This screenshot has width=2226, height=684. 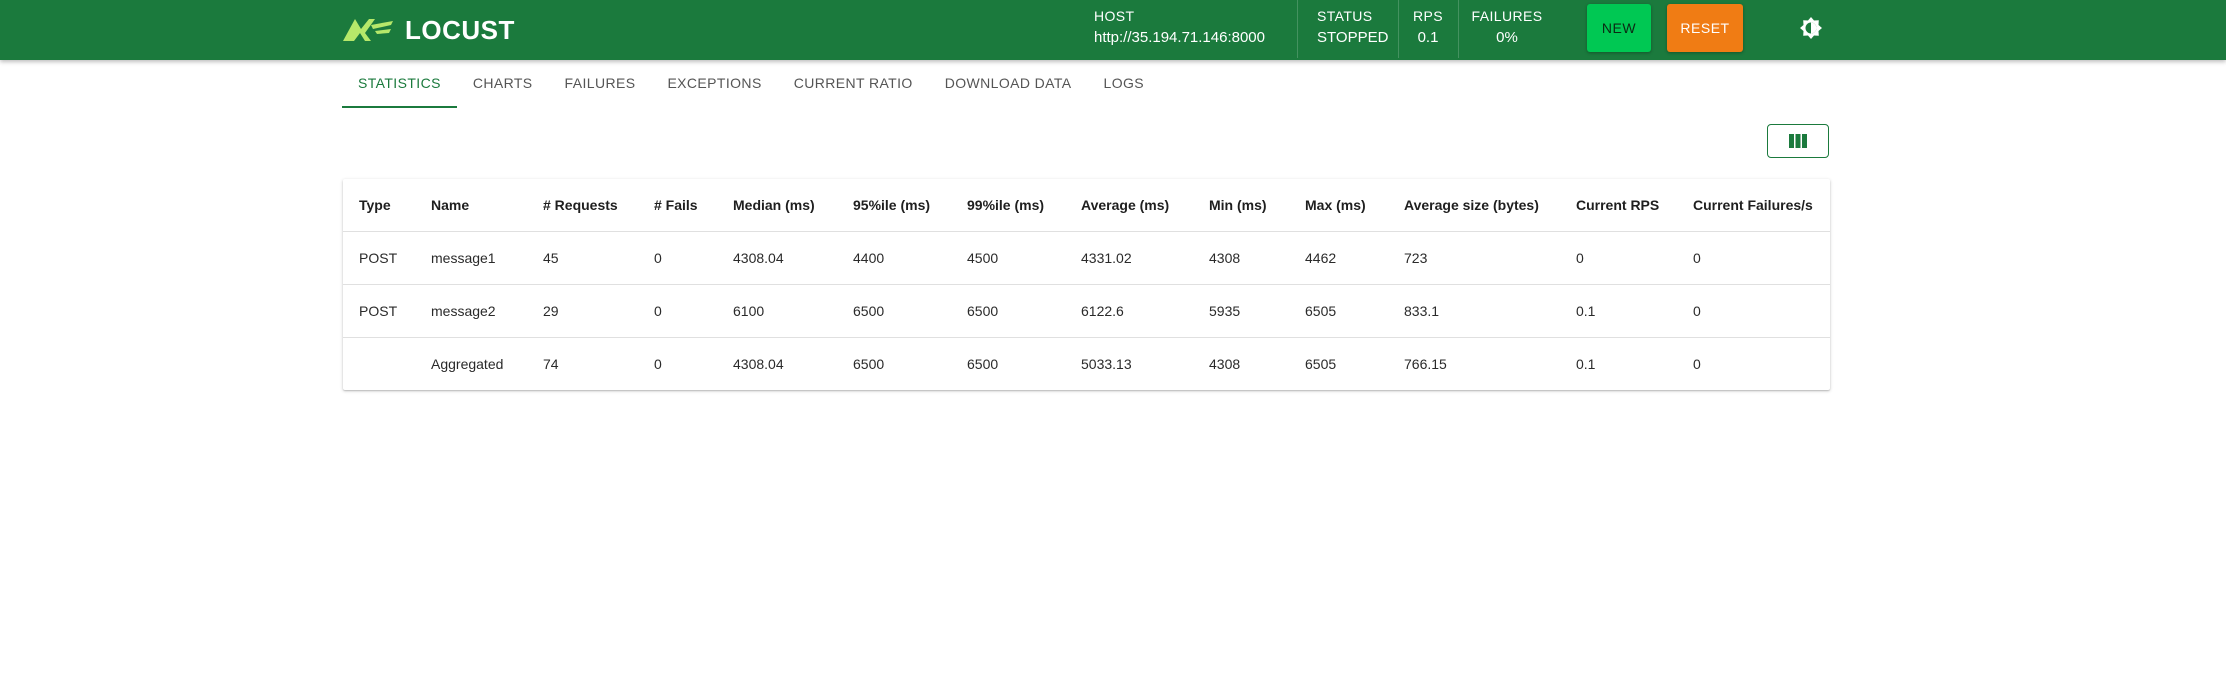 I want to click on table-cell: 45, so click(x=582, y=258).